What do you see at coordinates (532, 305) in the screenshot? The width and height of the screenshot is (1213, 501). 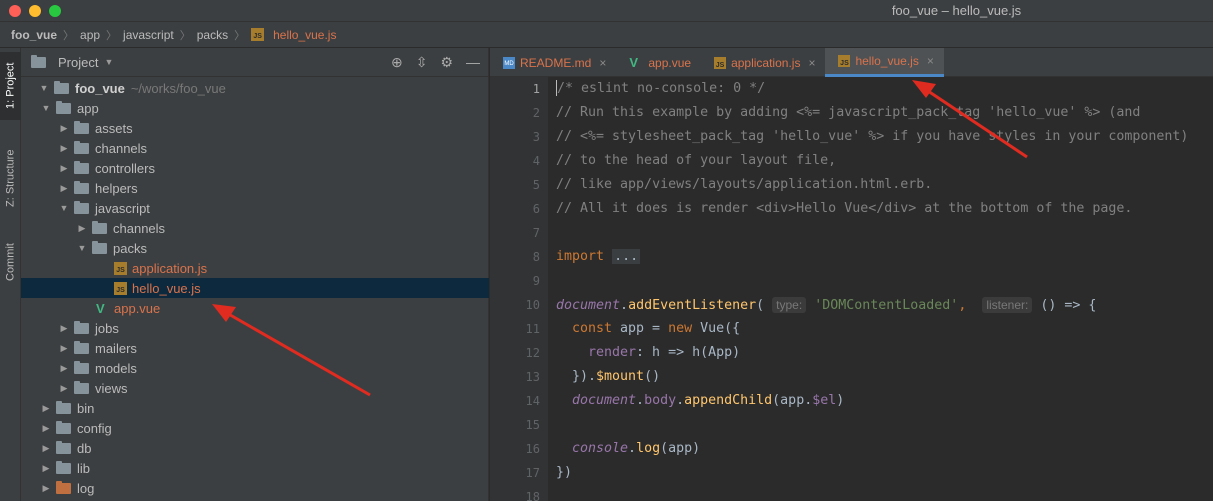 I see `line-number: 10` at bounding box center [532, 305].